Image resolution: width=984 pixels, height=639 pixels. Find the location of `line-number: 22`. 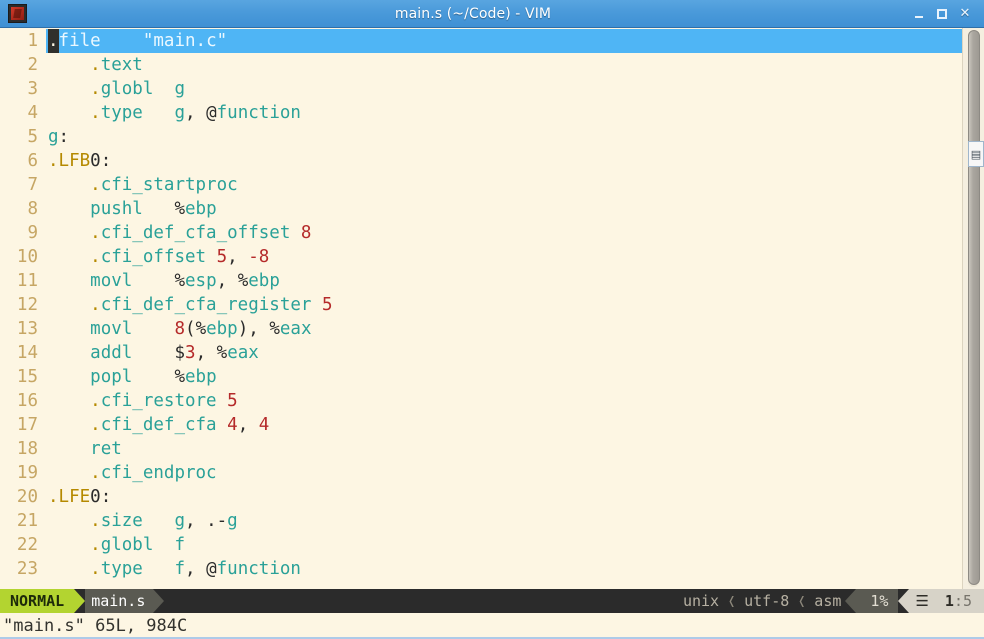

line-number: 22 is located at coordinates (27, 545).